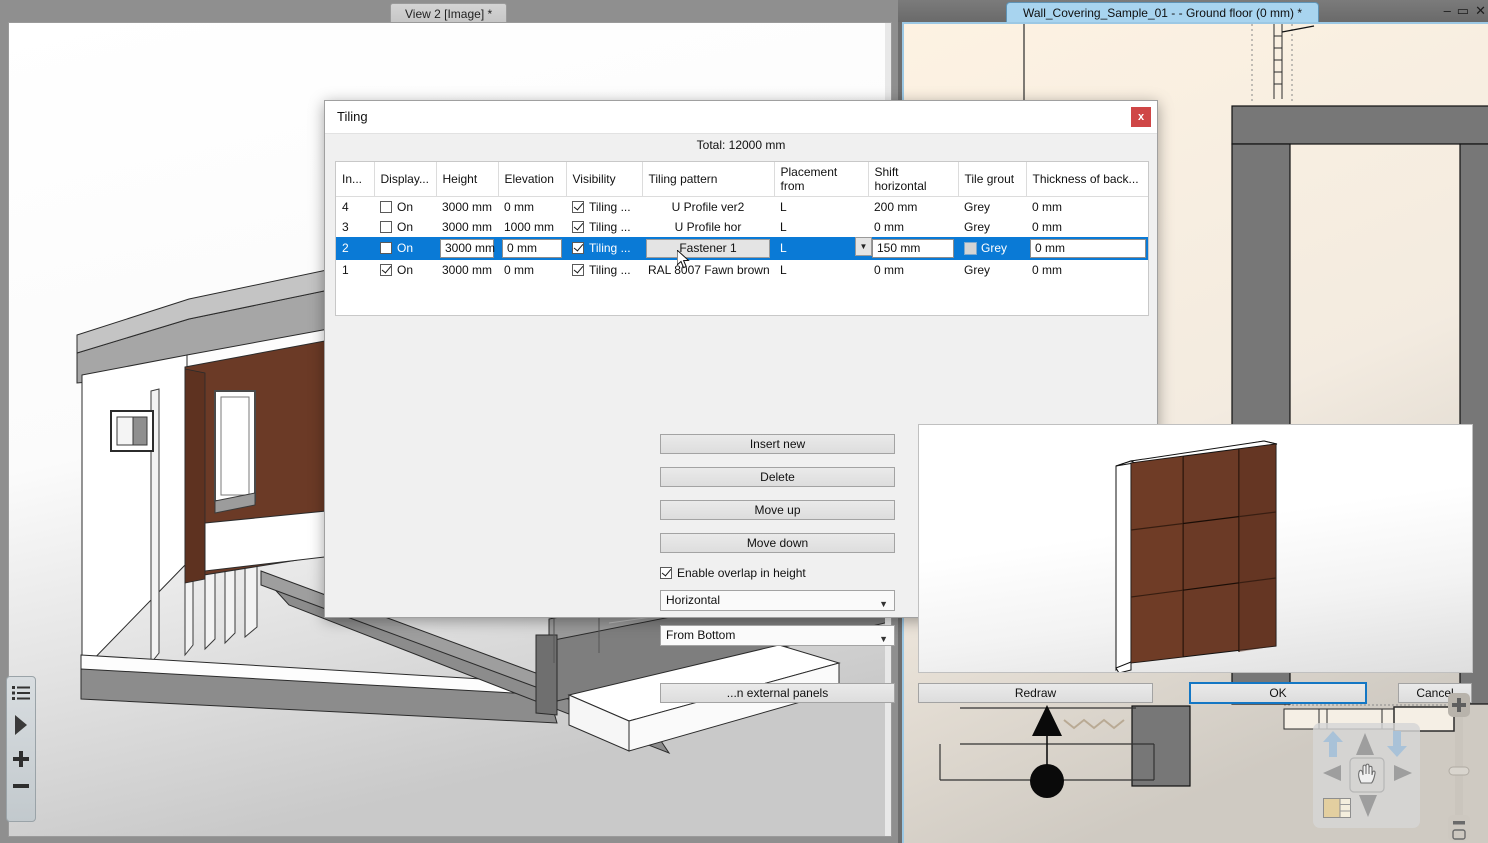  I want to click on col-placement-from: Placement from, so click(821, 179).